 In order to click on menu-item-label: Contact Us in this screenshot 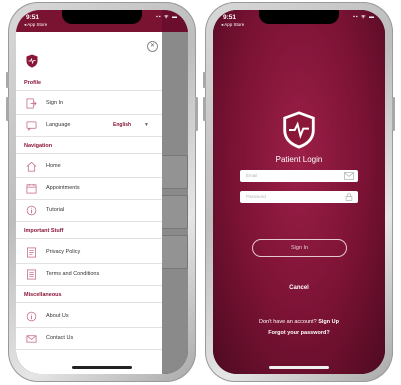, I will do `click(60, 338)`.